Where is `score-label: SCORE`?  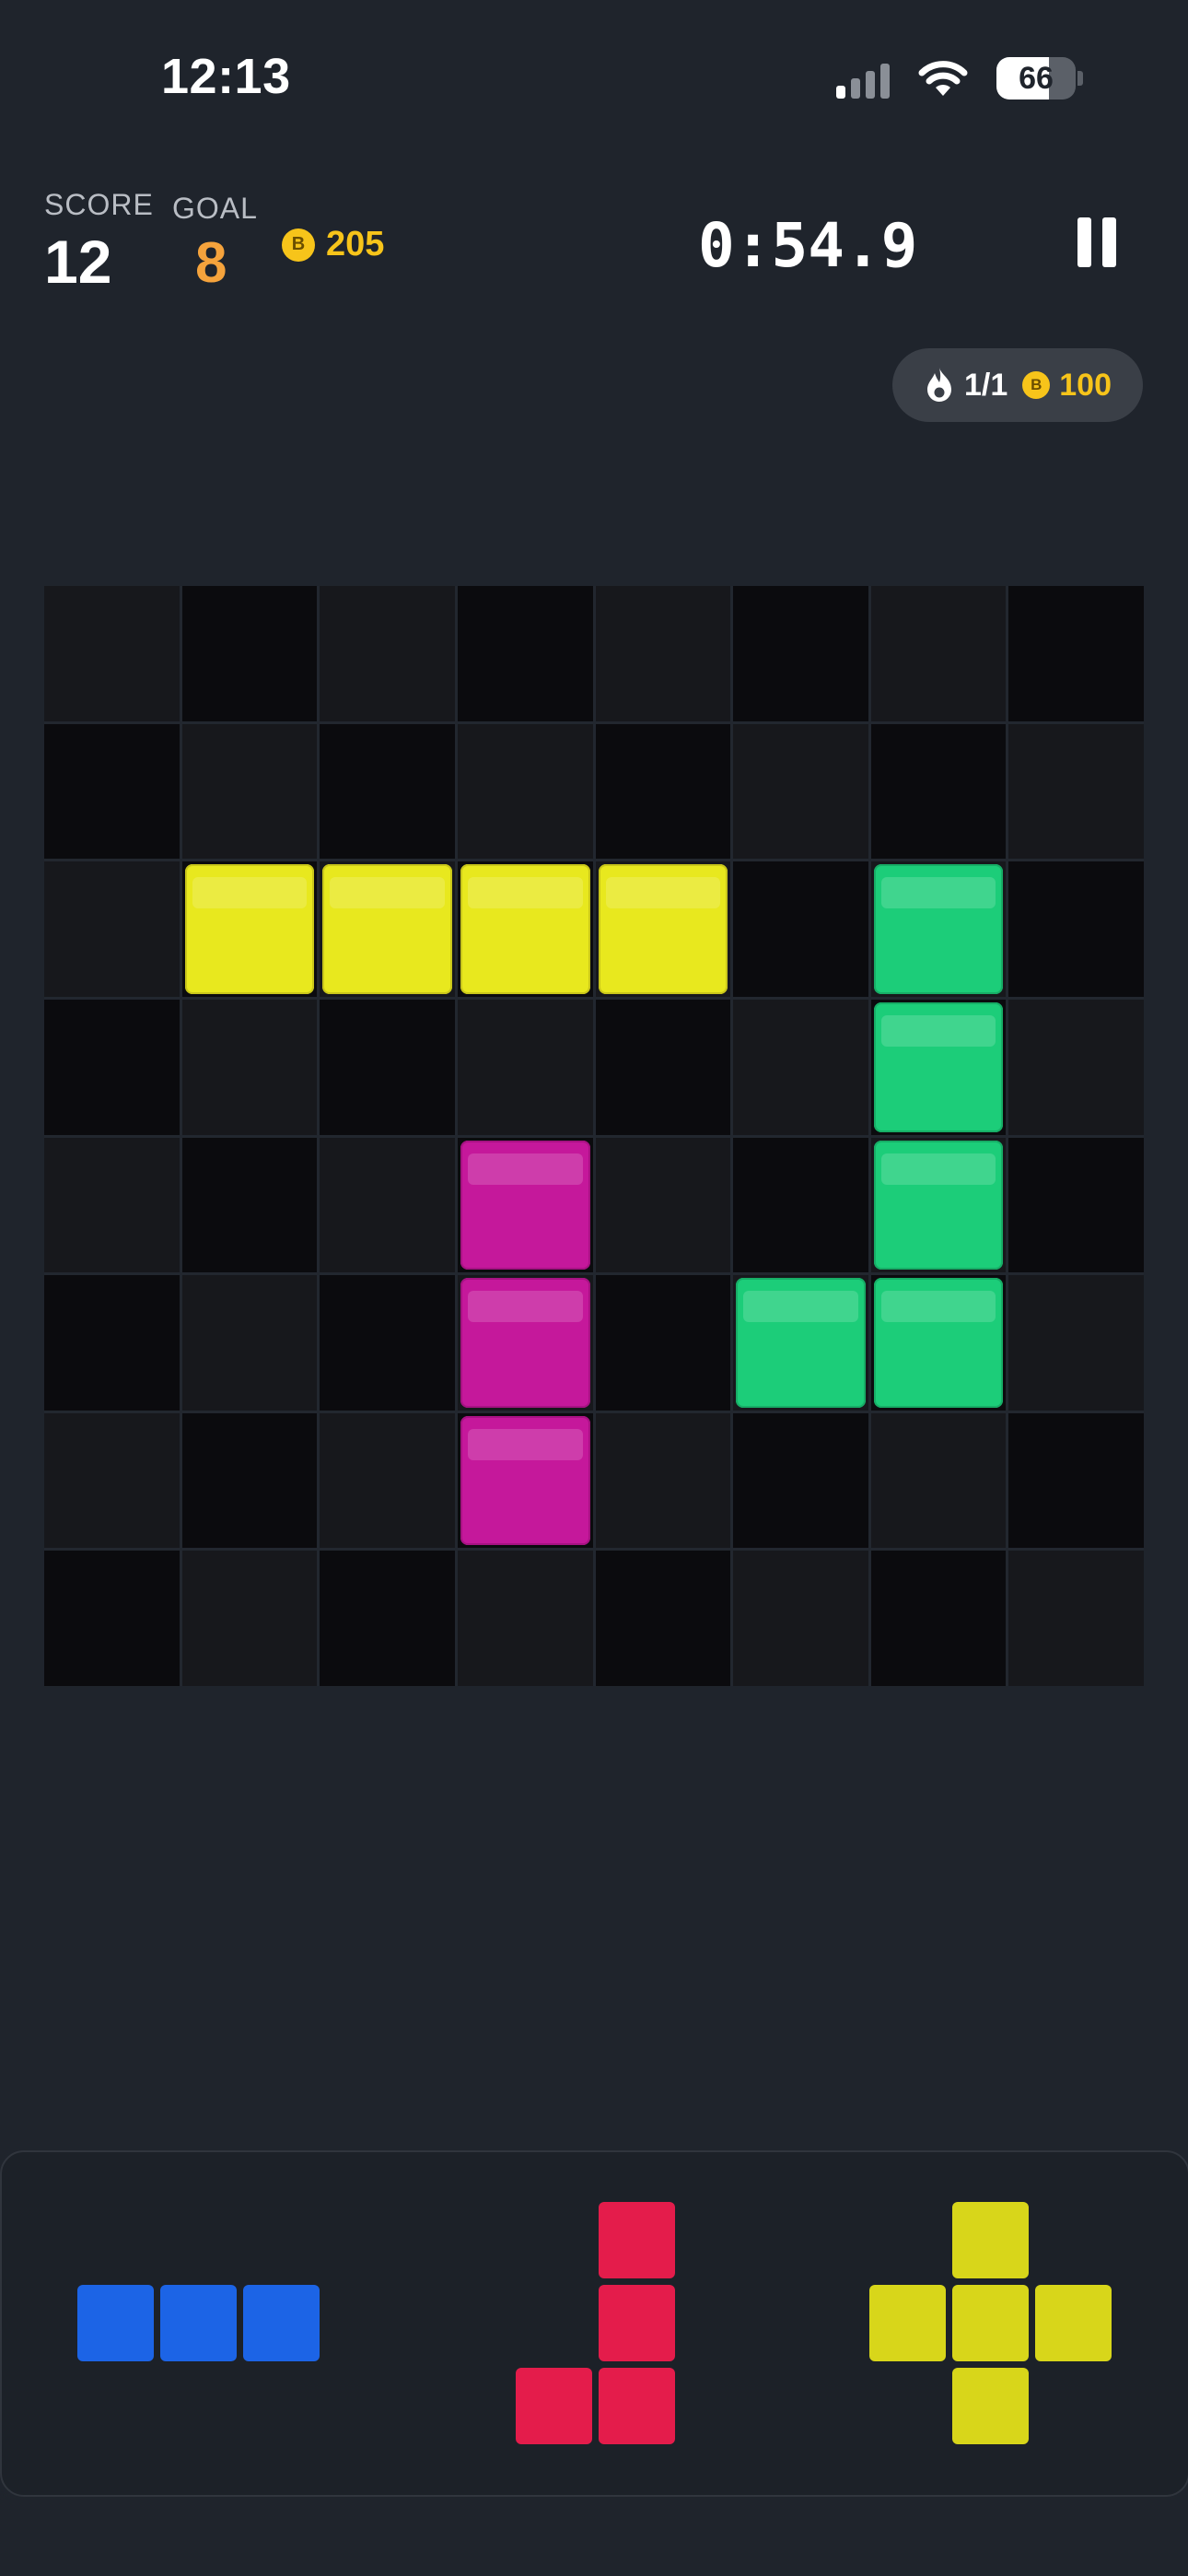 score-label: SCORE is located at coordinates (99, 204).